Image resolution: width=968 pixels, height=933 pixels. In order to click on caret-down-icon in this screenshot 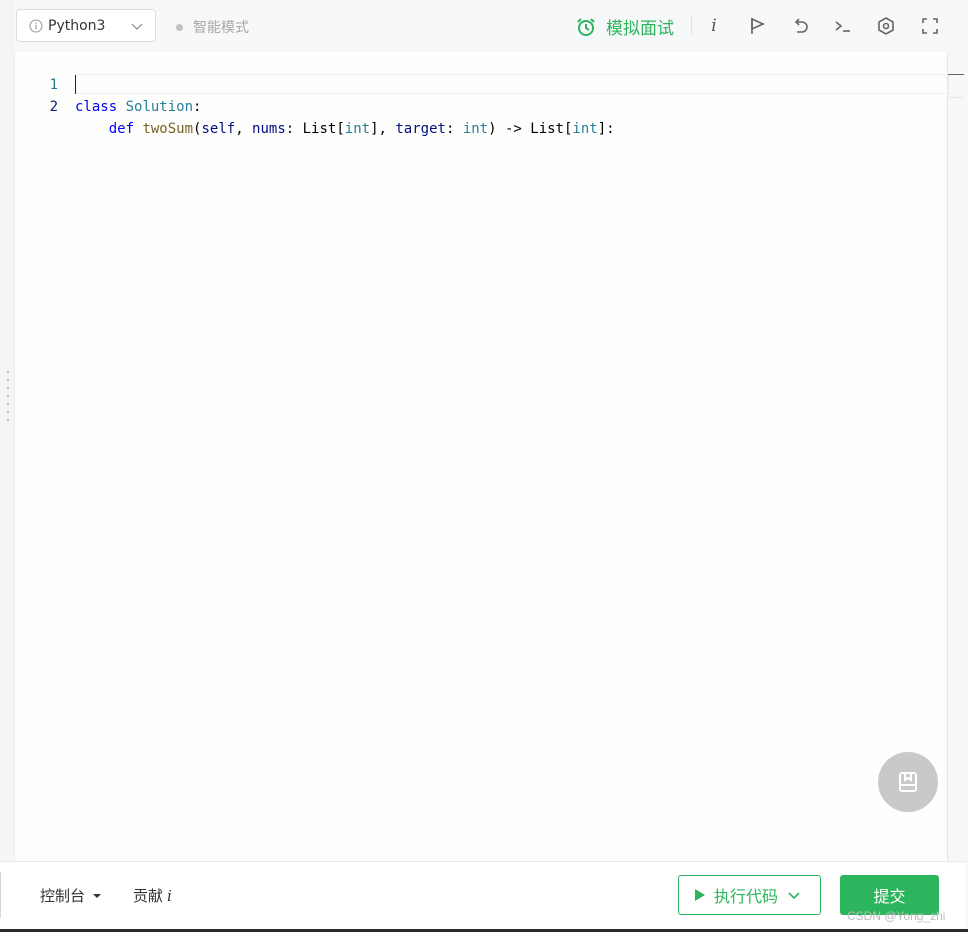, I will do `click(97, 895)`.